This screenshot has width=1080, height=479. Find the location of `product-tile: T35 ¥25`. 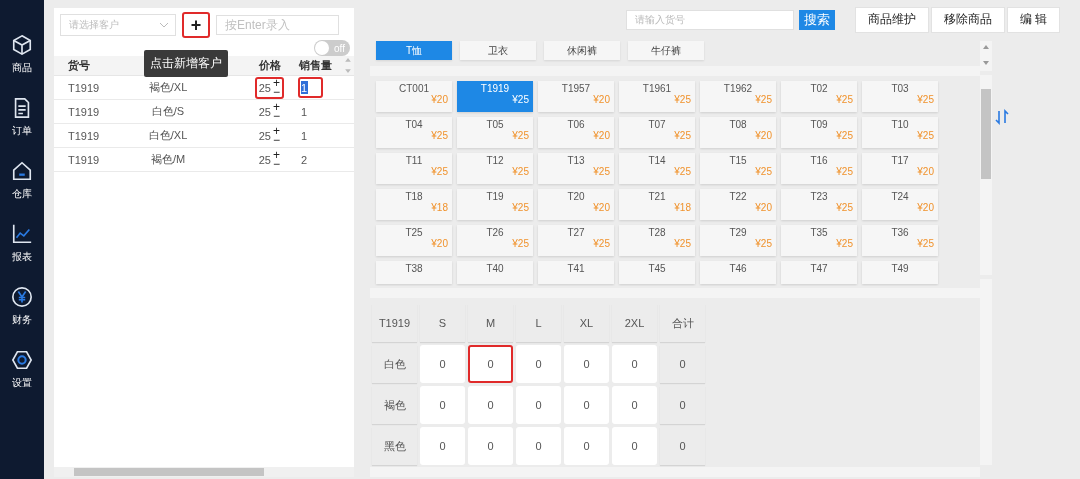

product-tile: T35 ¥25 is located at coordinates (819, 240).